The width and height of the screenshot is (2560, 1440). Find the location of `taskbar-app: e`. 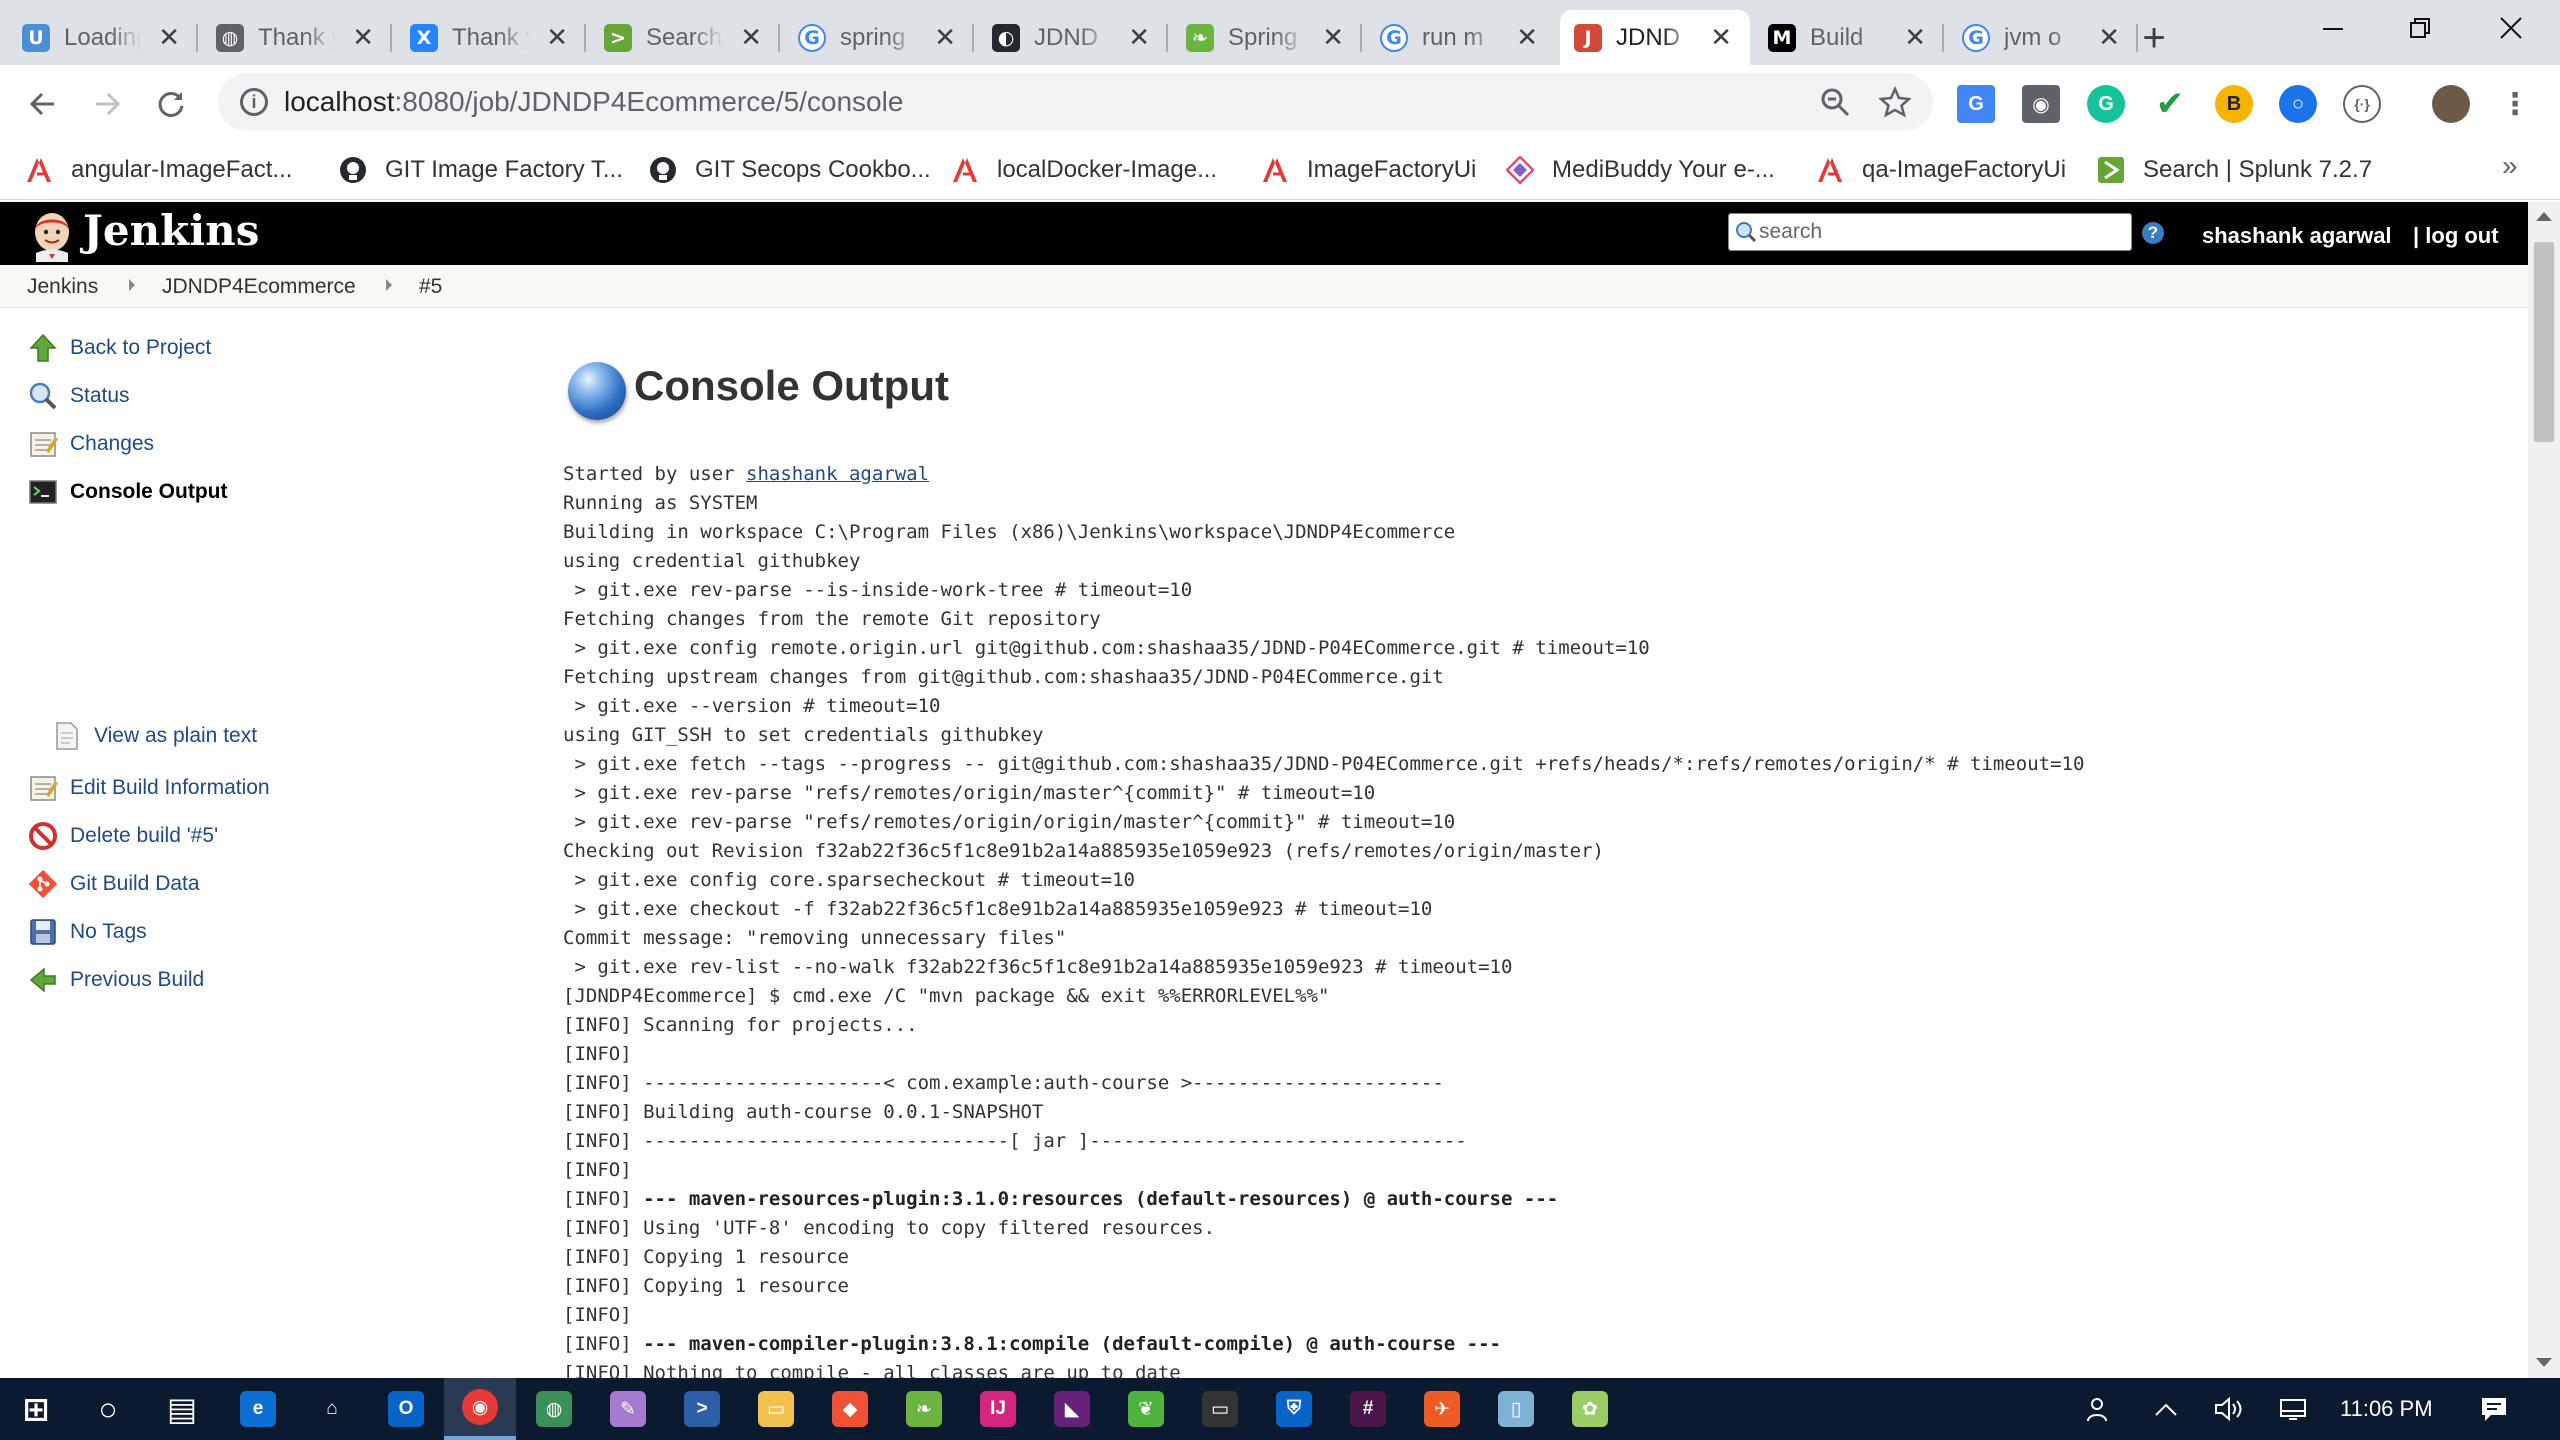

taskbar-app: e is located at coordinates (258, 1409).